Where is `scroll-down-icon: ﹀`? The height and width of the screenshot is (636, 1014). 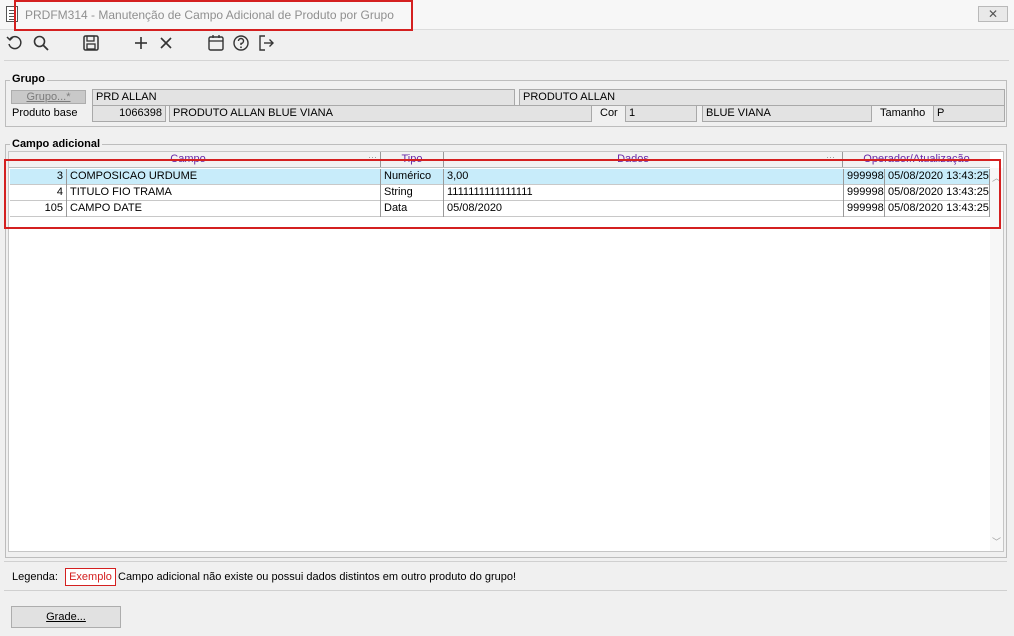 scroll-down-icon: ﹀ is located at coordinates (996, 542).